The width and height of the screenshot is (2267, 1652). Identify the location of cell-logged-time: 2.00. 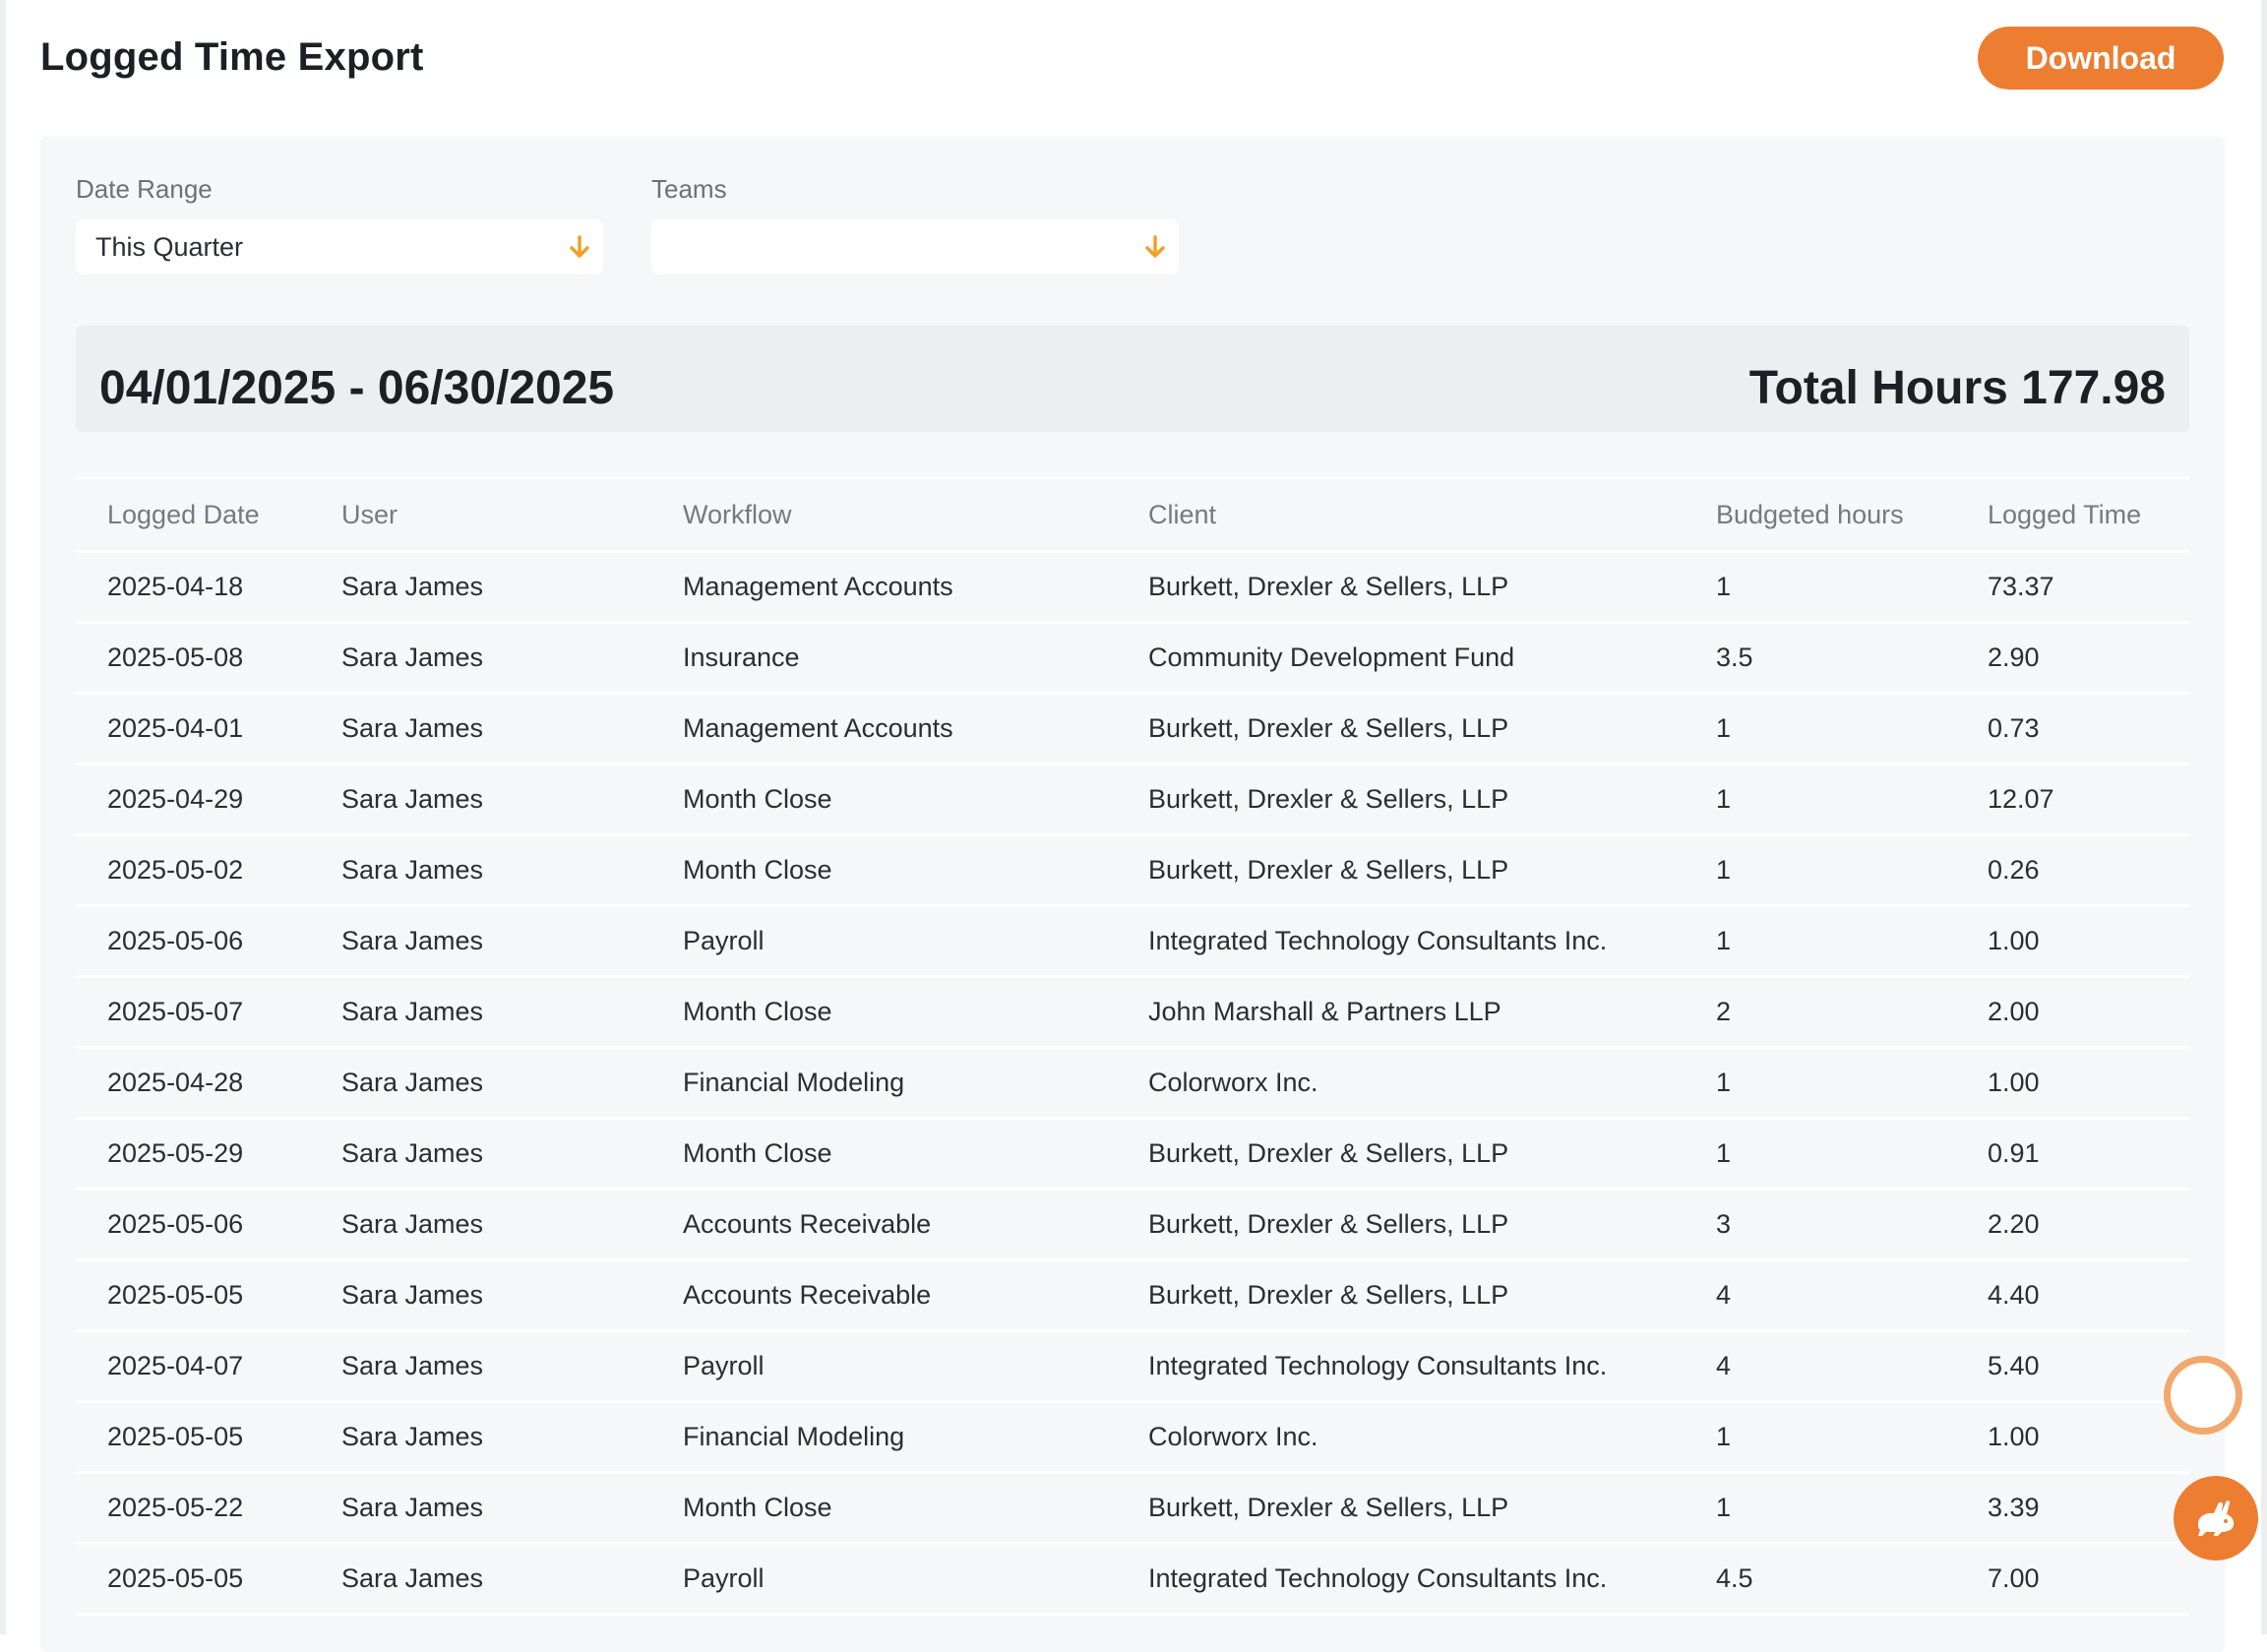
(2072, 1012).